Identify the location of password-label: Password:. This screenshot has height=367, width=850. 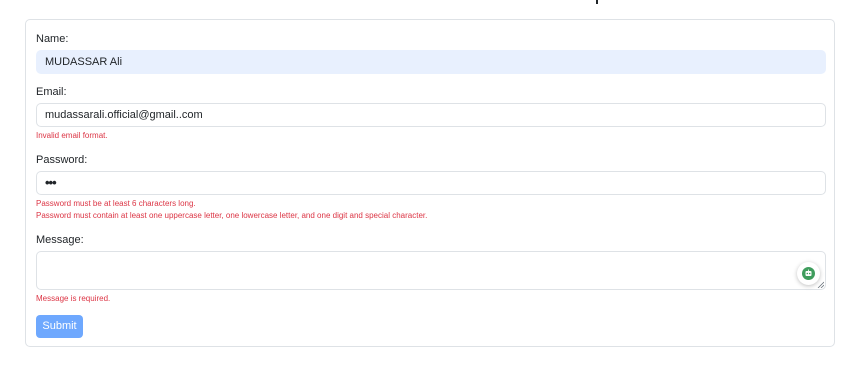
(62, 160).